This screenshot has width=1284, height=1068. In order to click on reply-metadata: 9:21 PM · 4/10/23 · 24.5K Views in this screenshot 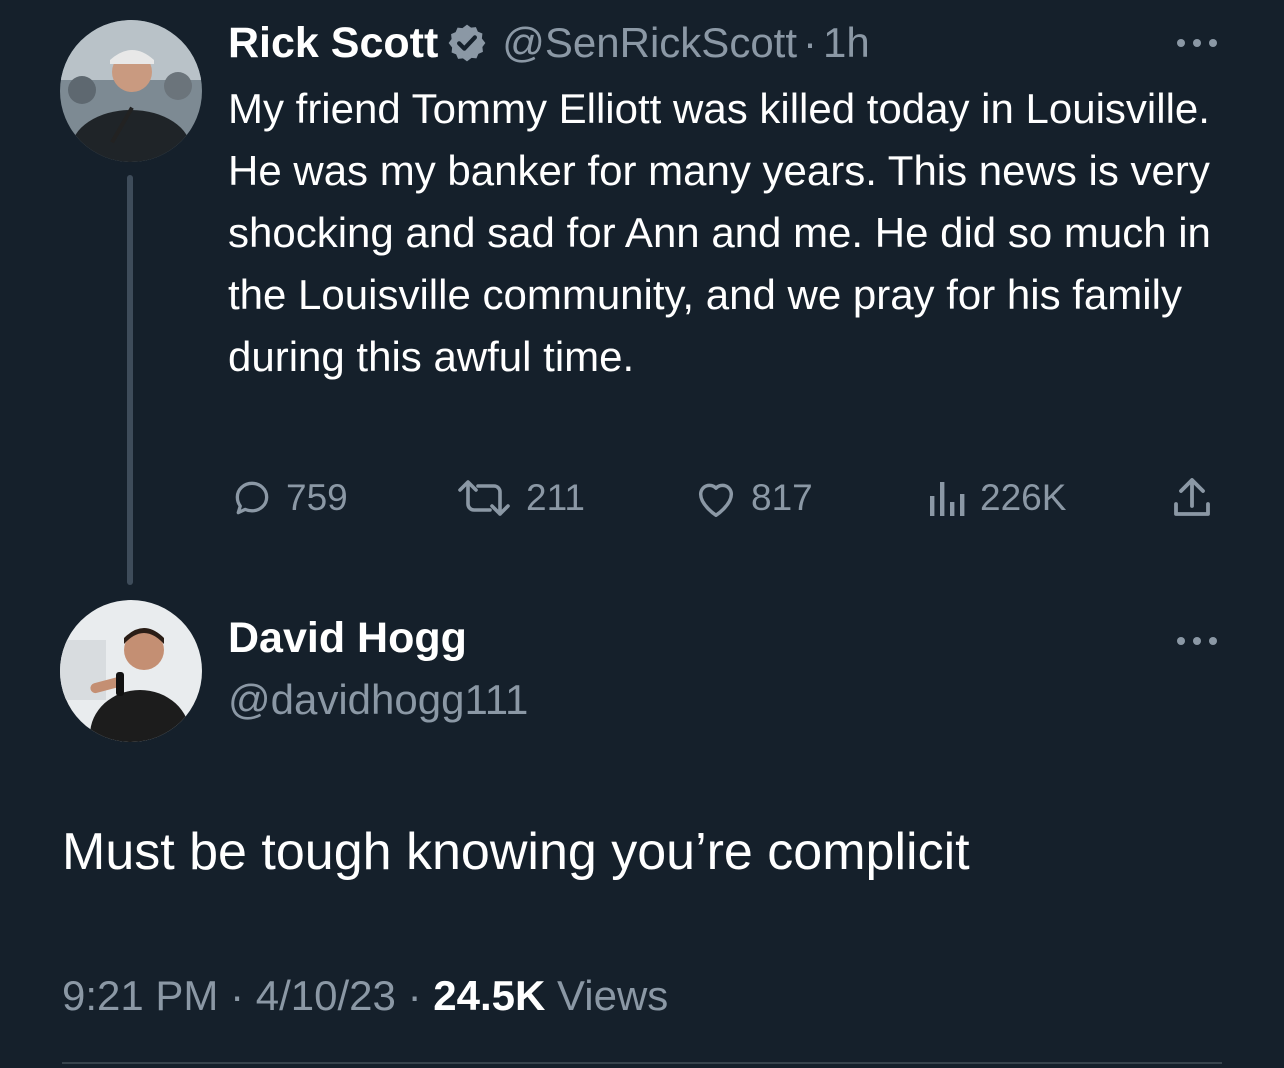, I will do `click(365, 996)`.